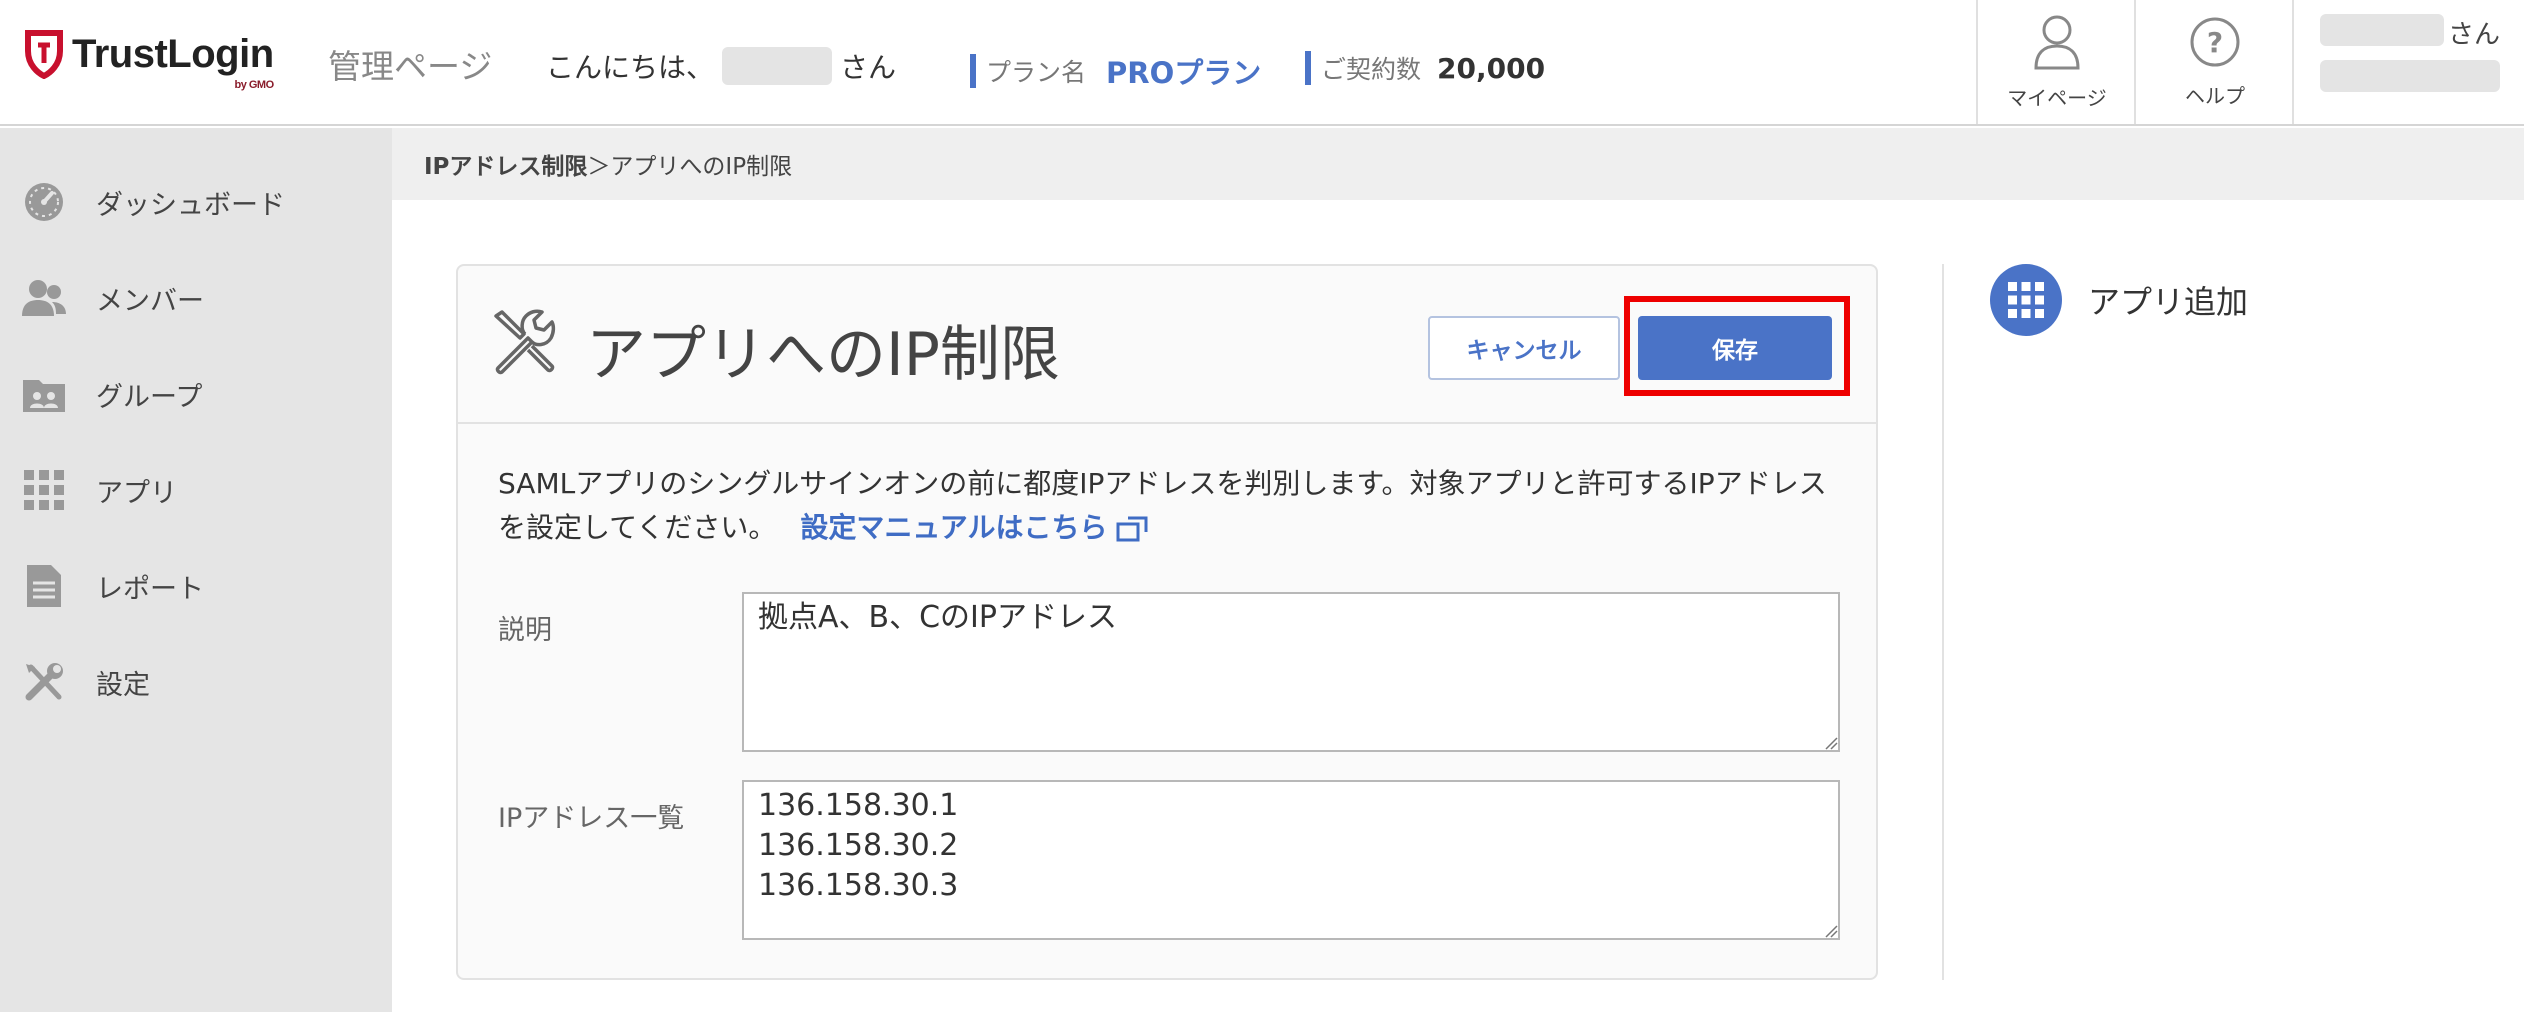 Image resolution: width=2524 pixels, height=1012 pixels. I want to click on trustlogin-logo: TrustLogin by GMO, so click(149, 57).